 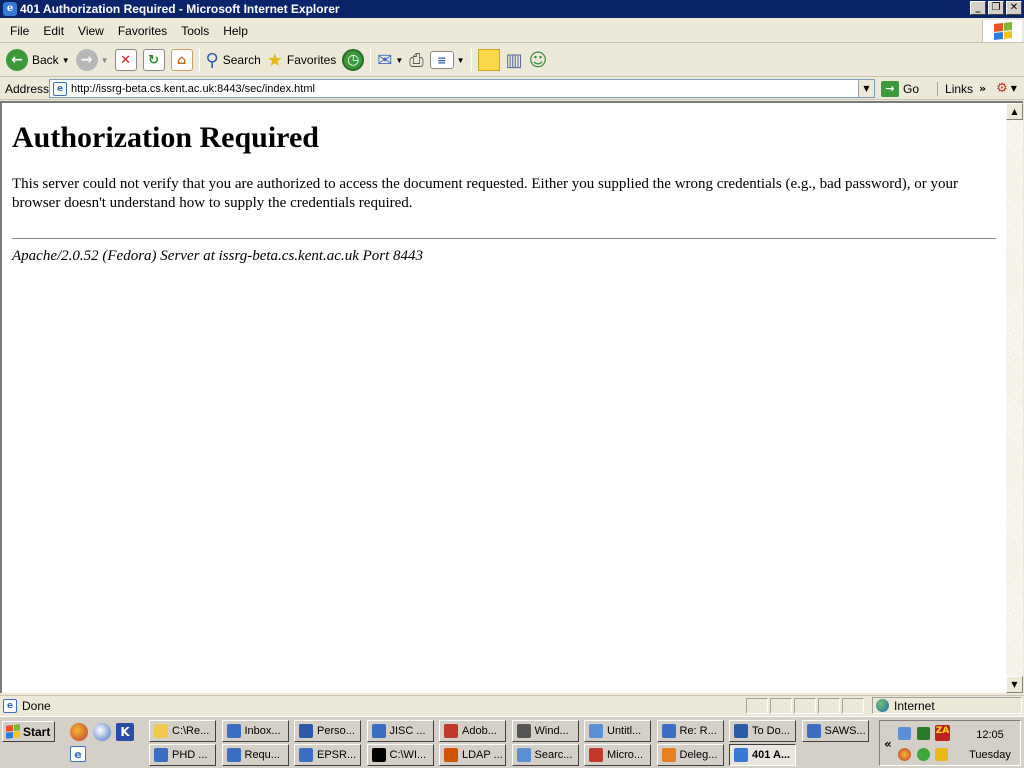 I want to click on clock-time: 12:05, so click(x=990, y=735).